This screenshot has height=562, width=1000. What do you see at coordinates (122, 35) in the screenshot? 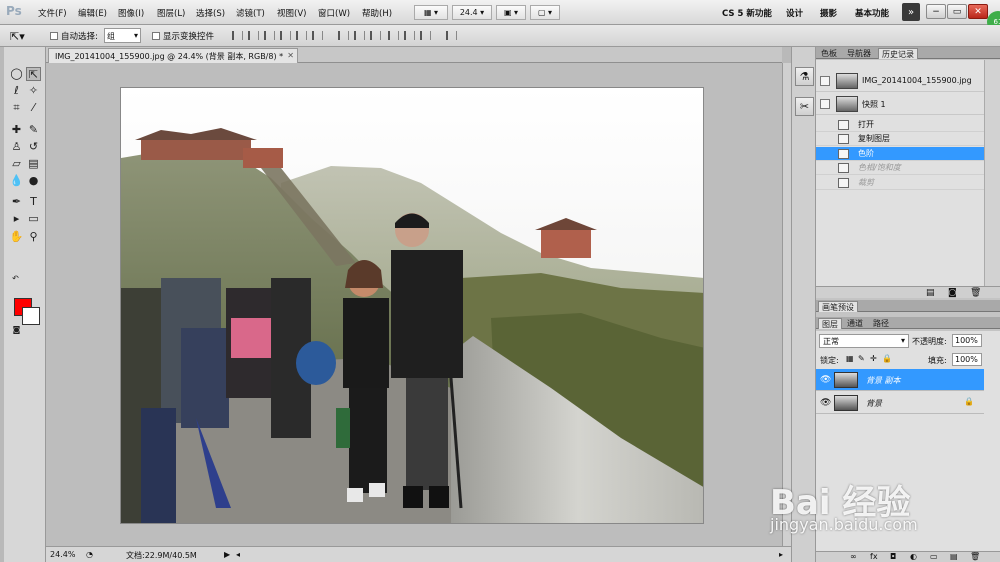
I see `auto-select-dropdown: 组 ▾` at bounding box center [122, 35].